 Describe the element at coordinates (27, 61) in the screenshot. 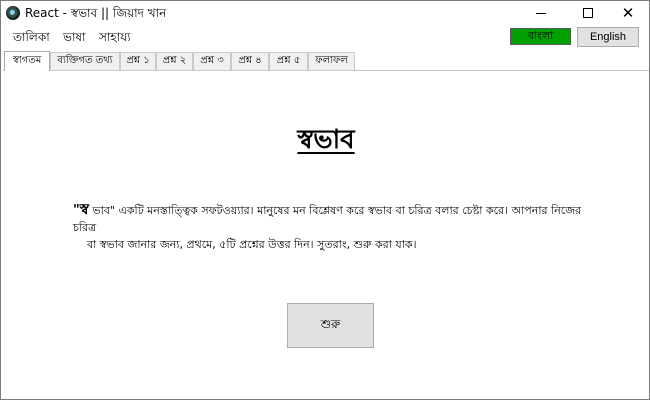

I see `tab-welcome: স্বাগতম` at that location.